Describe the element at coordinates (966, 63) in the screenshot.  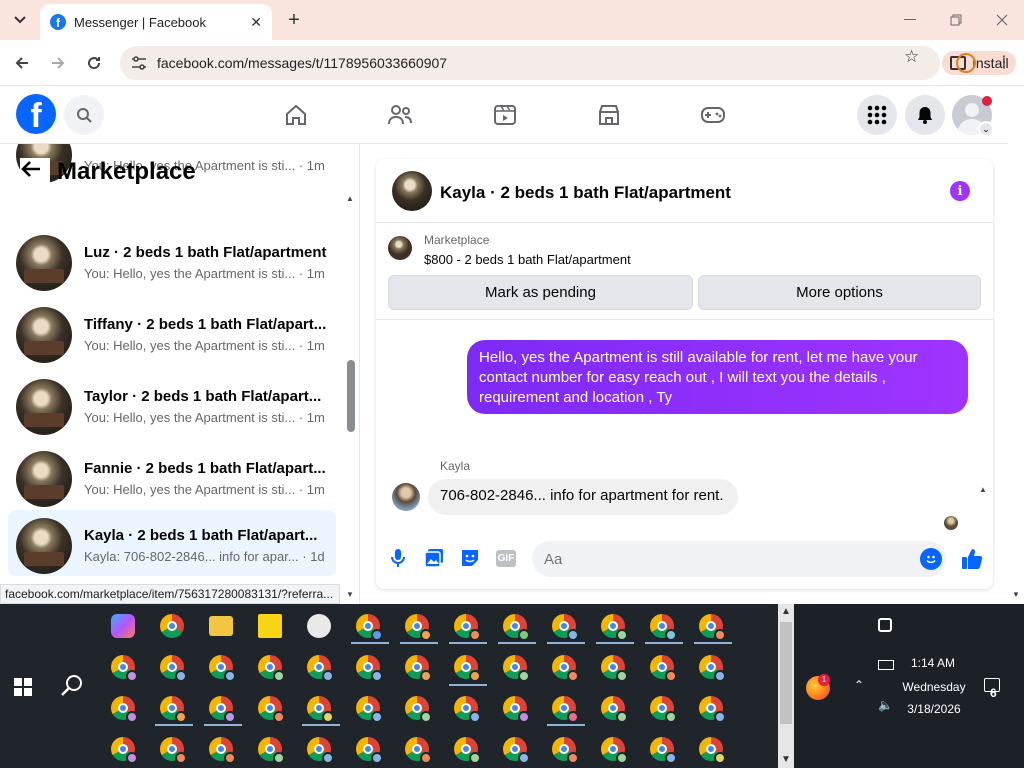
I see `browser-profile-icon` at that location.